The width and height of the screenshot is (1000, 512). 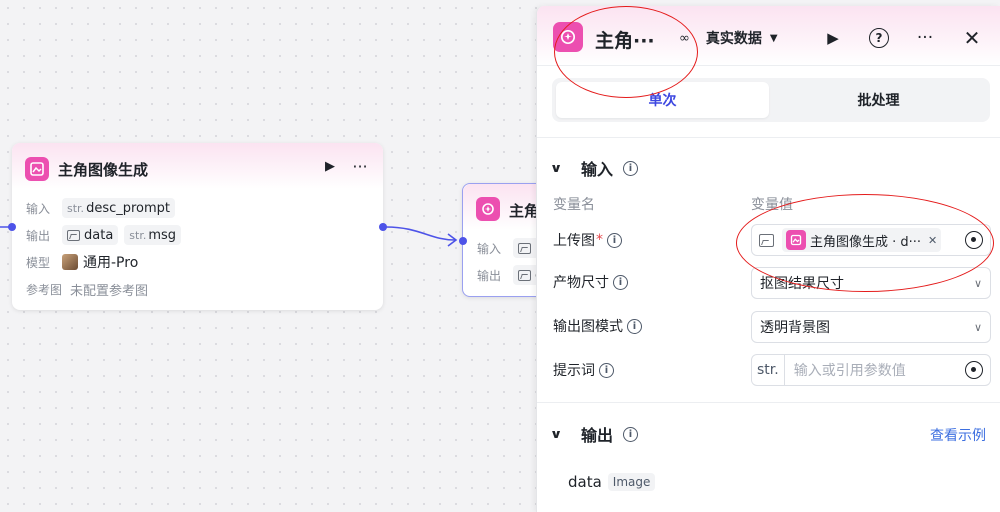 What do you see at coordinates (585, 482) in the screenshot?
I see `output-var-name: data` at bounding box center [585, 482].